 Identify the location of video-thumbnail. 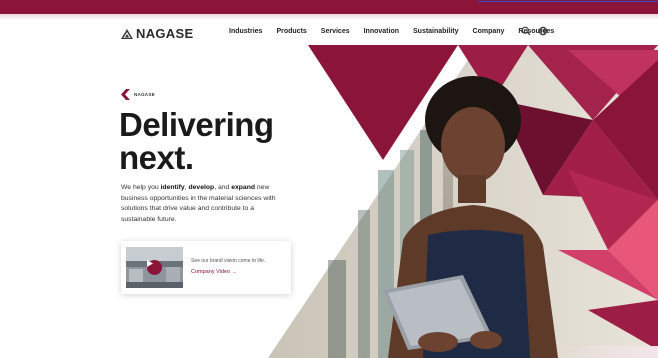
(154, 267).